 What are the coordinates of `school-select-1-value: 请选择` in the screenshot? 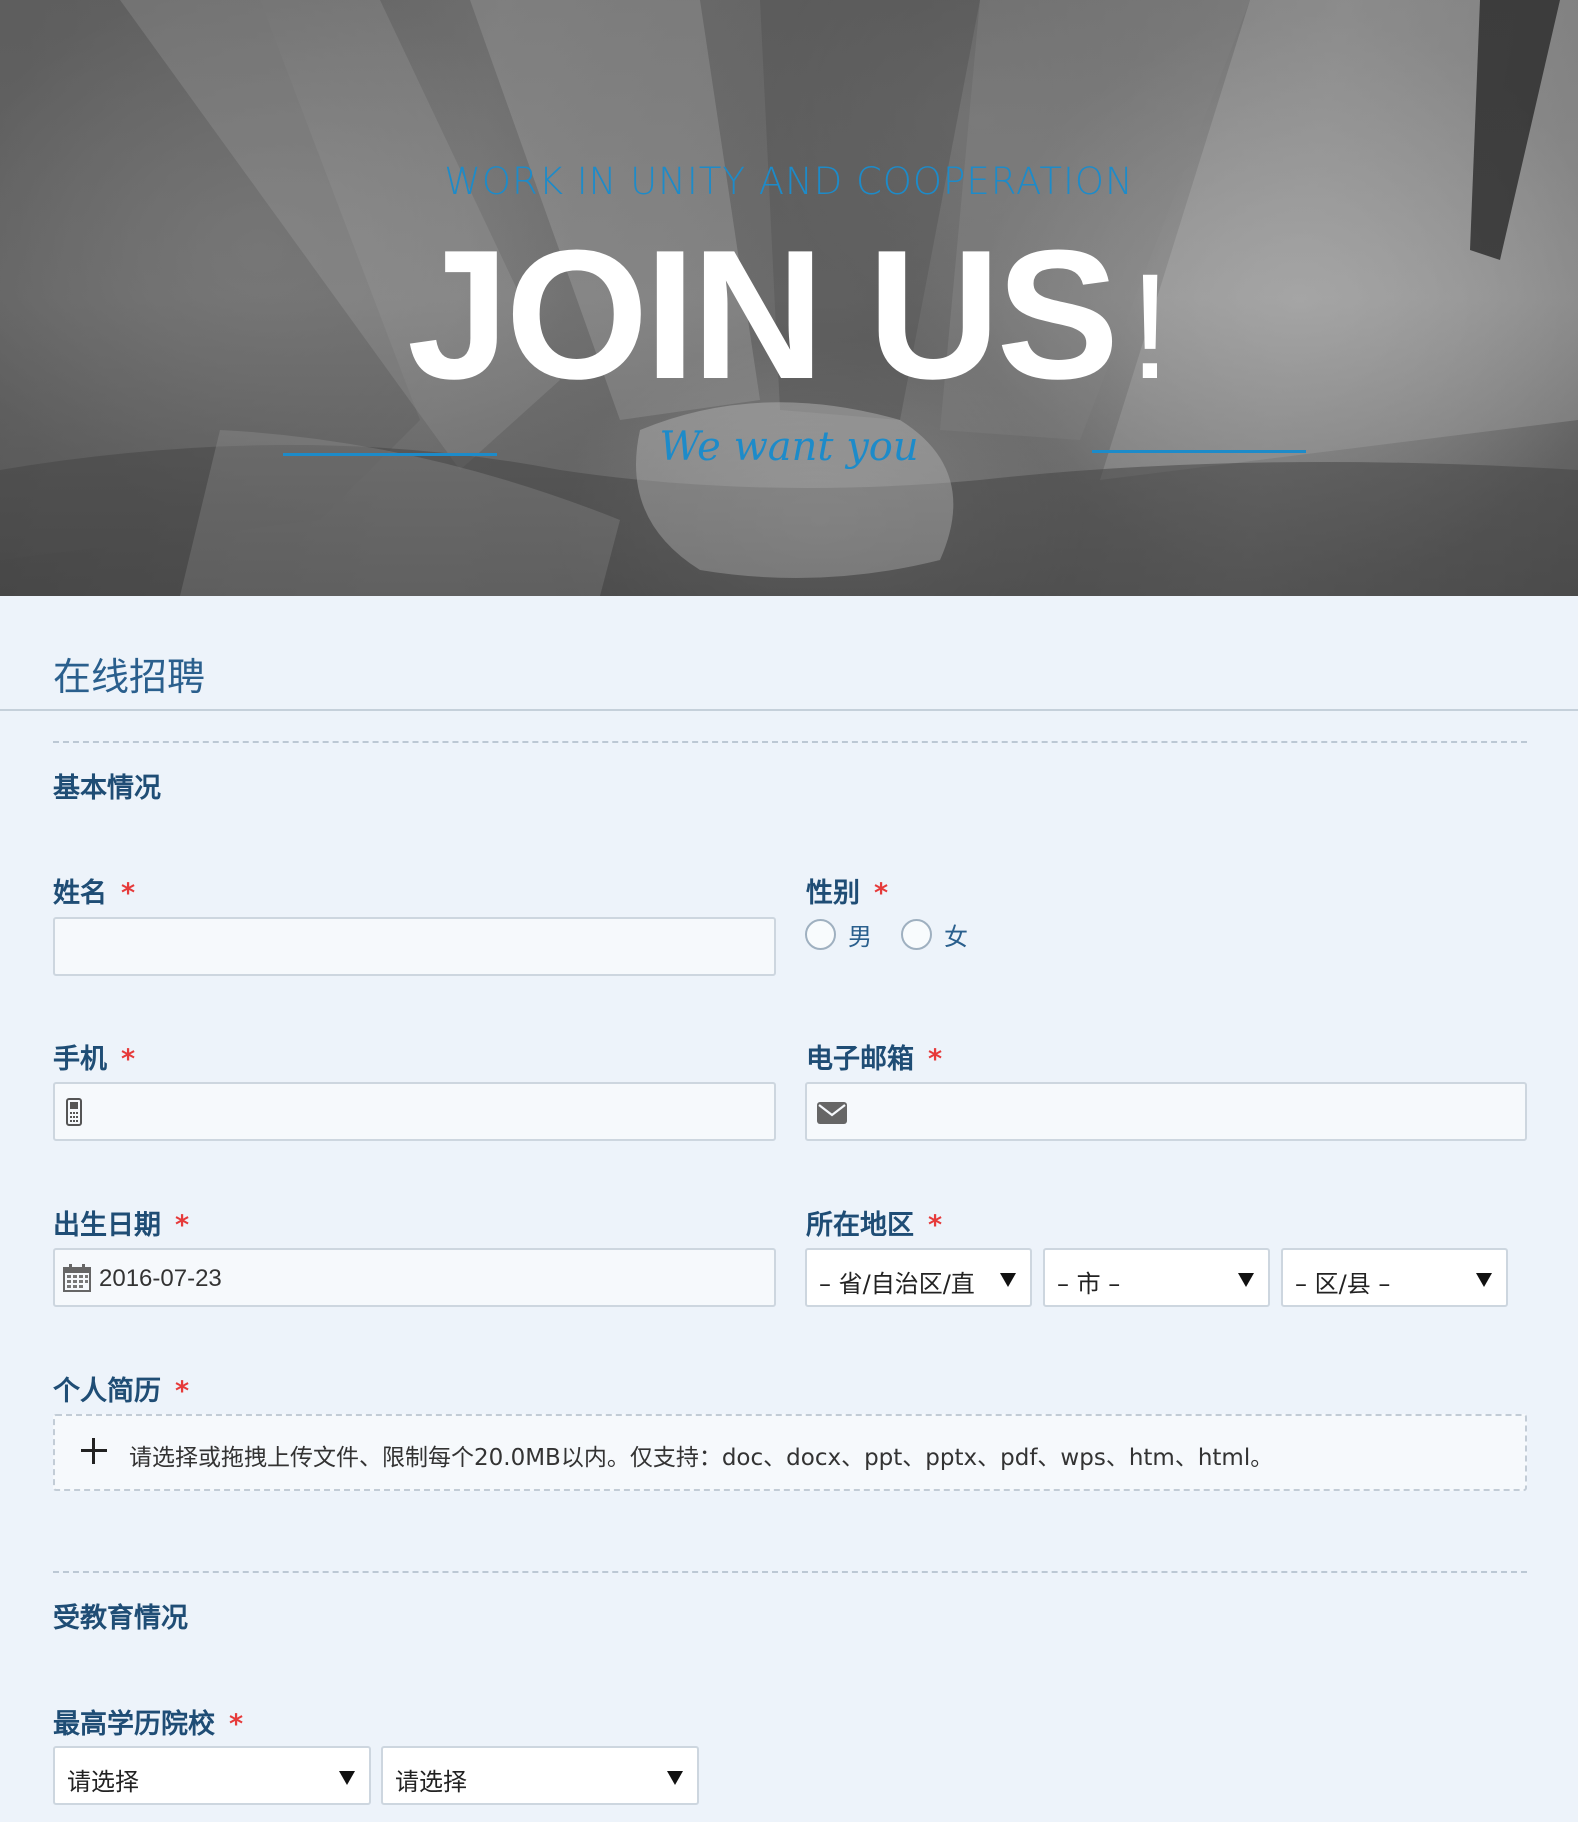 It's located at (103, 1782).